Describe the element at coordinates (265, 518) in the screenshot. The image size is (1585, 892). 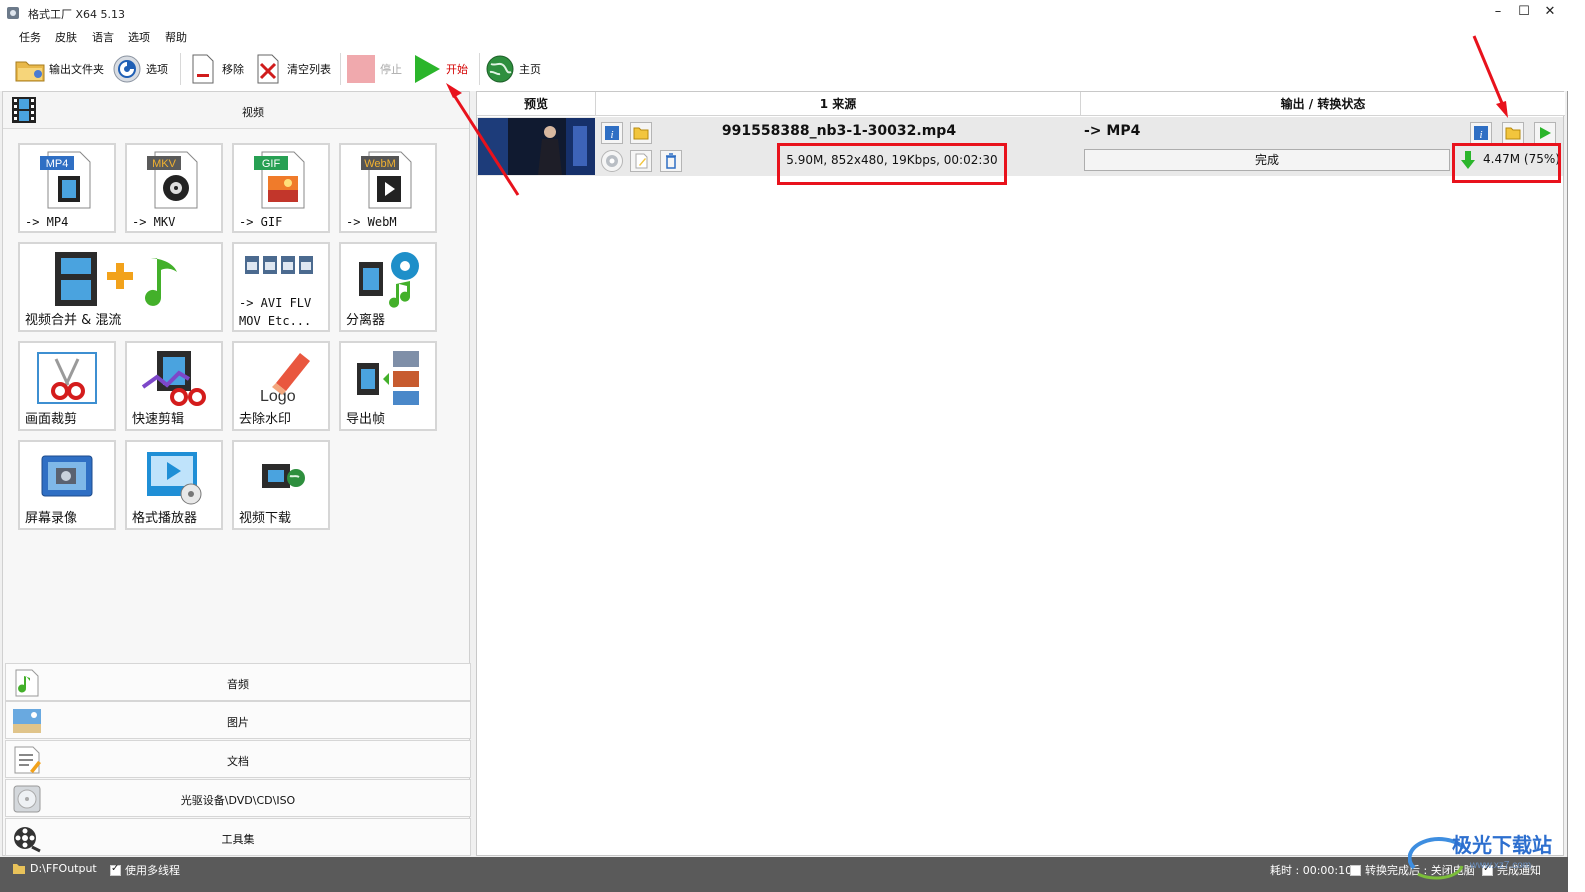
I see `tile-label: 视频下载` at that location.